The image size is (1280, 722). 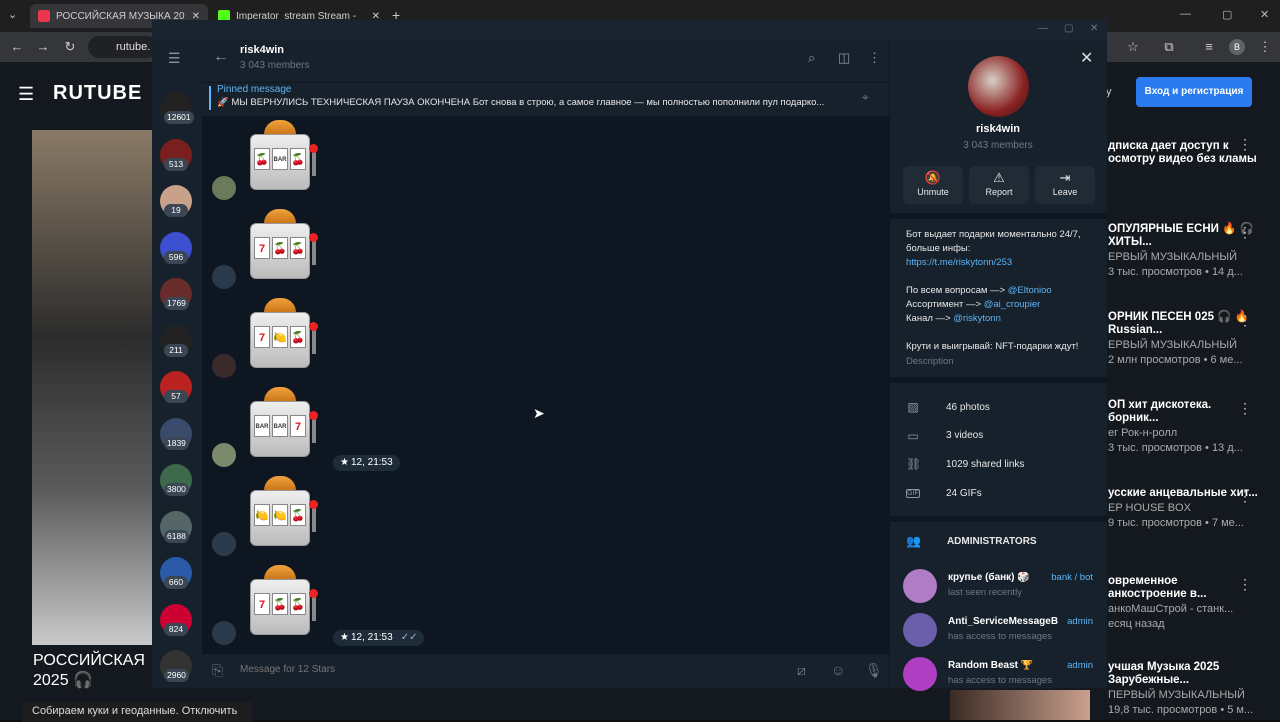 What do you see at coordinates (1237, 47) in the screenshot?
I see `profile-avatar: B` at bounding box center [1237, 47].